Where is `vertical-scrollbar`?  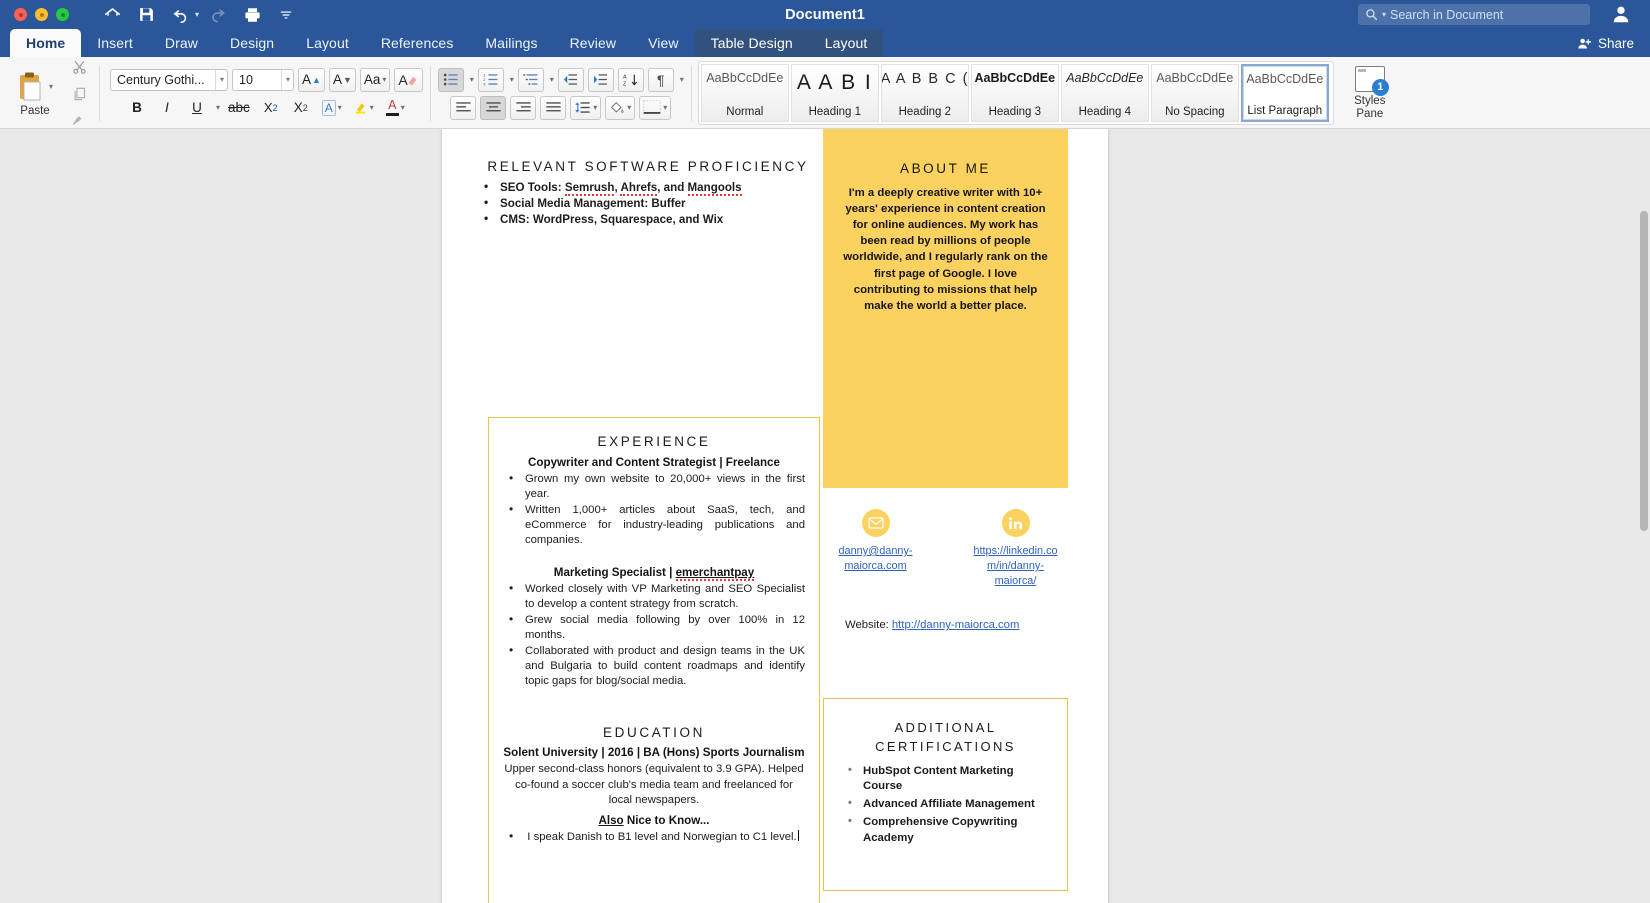 vertical-scrollbar is located at coordinates (1644, 371).